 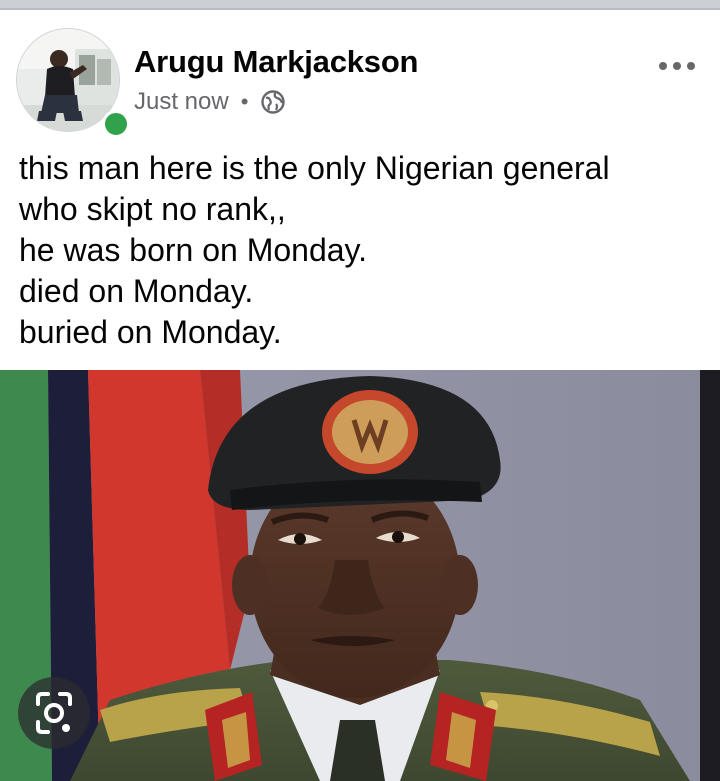 What do you see at coordinates (276, 62) in the screenshot?
I see `author-name: Arugu Markjackson` at bounding box center [276, 62].